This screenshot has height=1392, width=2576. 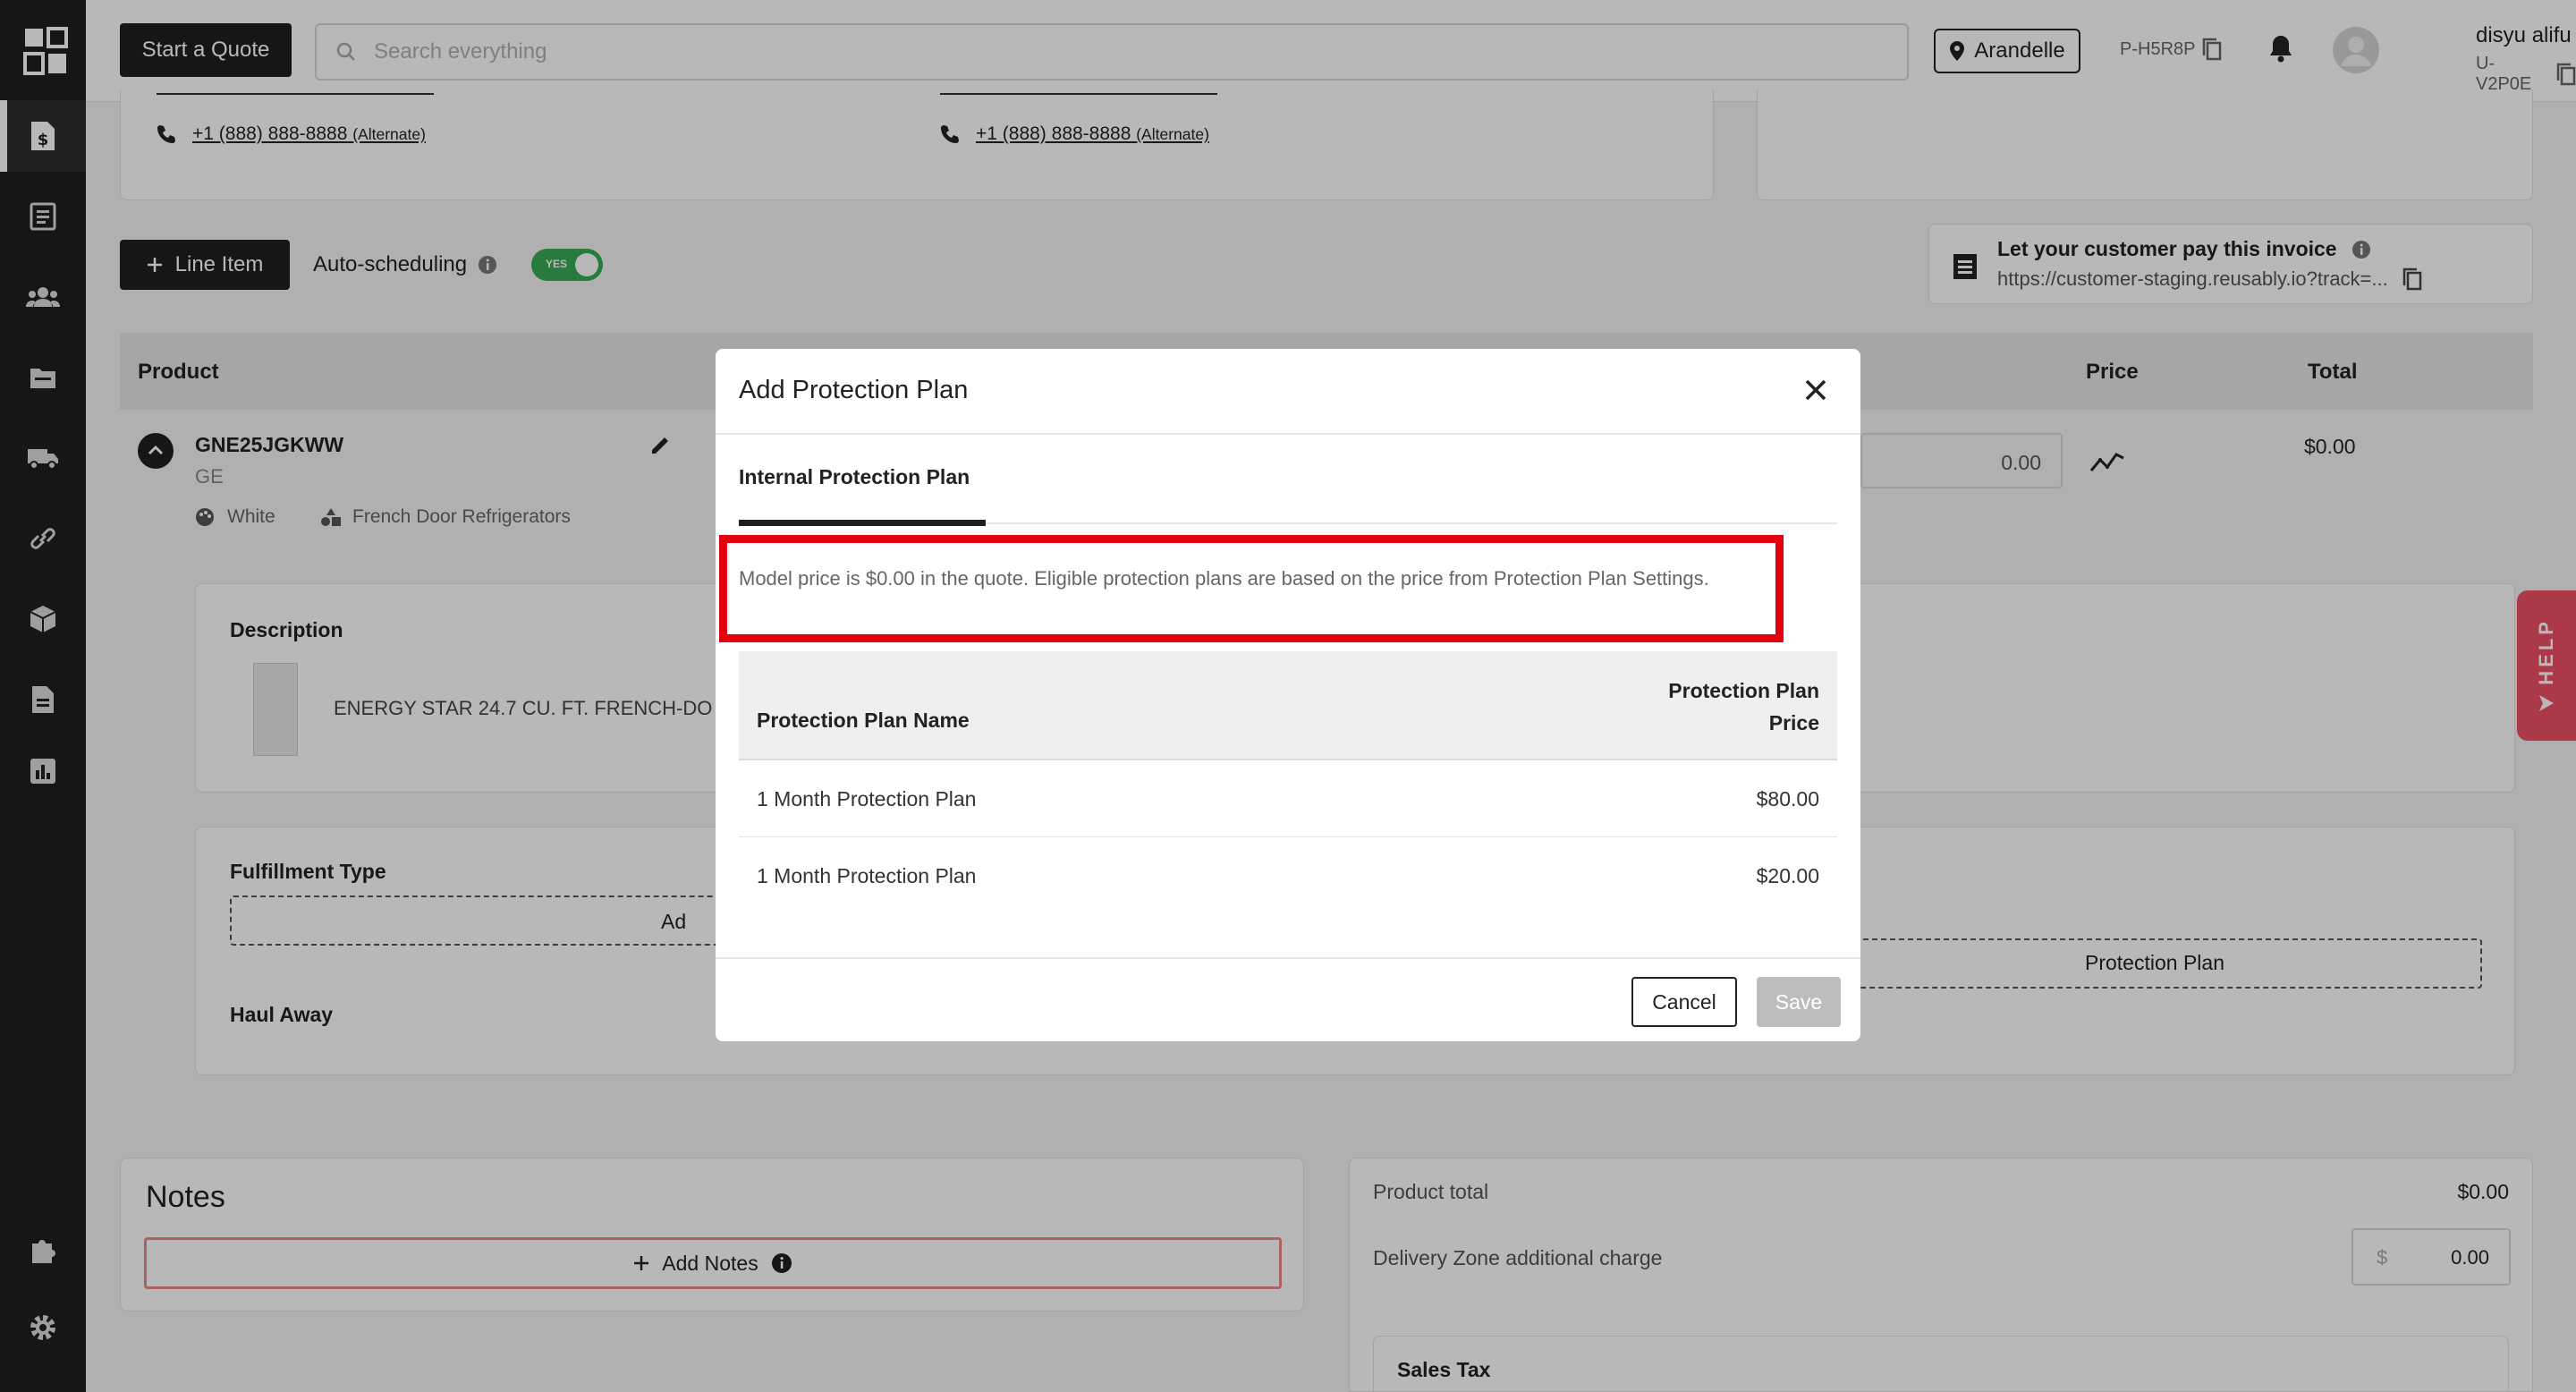 What do you see at coordinates (1288, 999) in the screenshot?
I see `modal-footer: Cancel Save` at bounding box center [1288, 999].